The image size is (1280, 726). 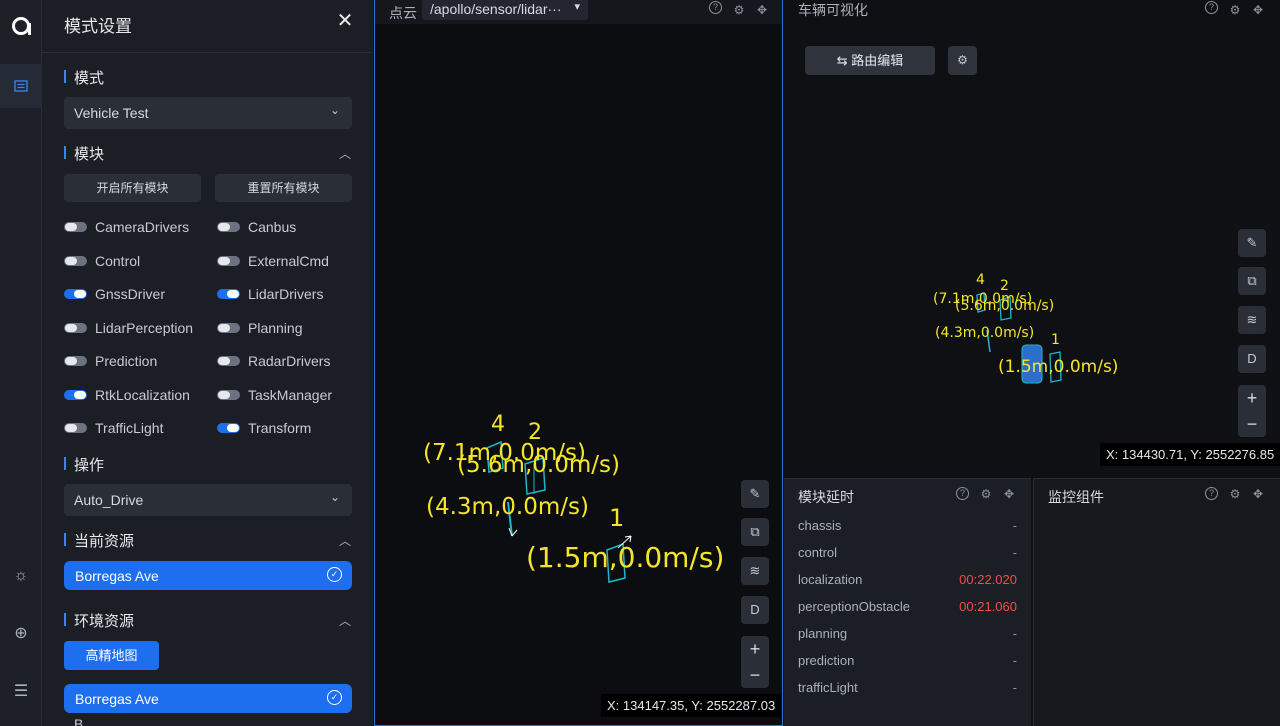 I want to click on module-toggle: GnssDriver, so click(x=114, y=294).